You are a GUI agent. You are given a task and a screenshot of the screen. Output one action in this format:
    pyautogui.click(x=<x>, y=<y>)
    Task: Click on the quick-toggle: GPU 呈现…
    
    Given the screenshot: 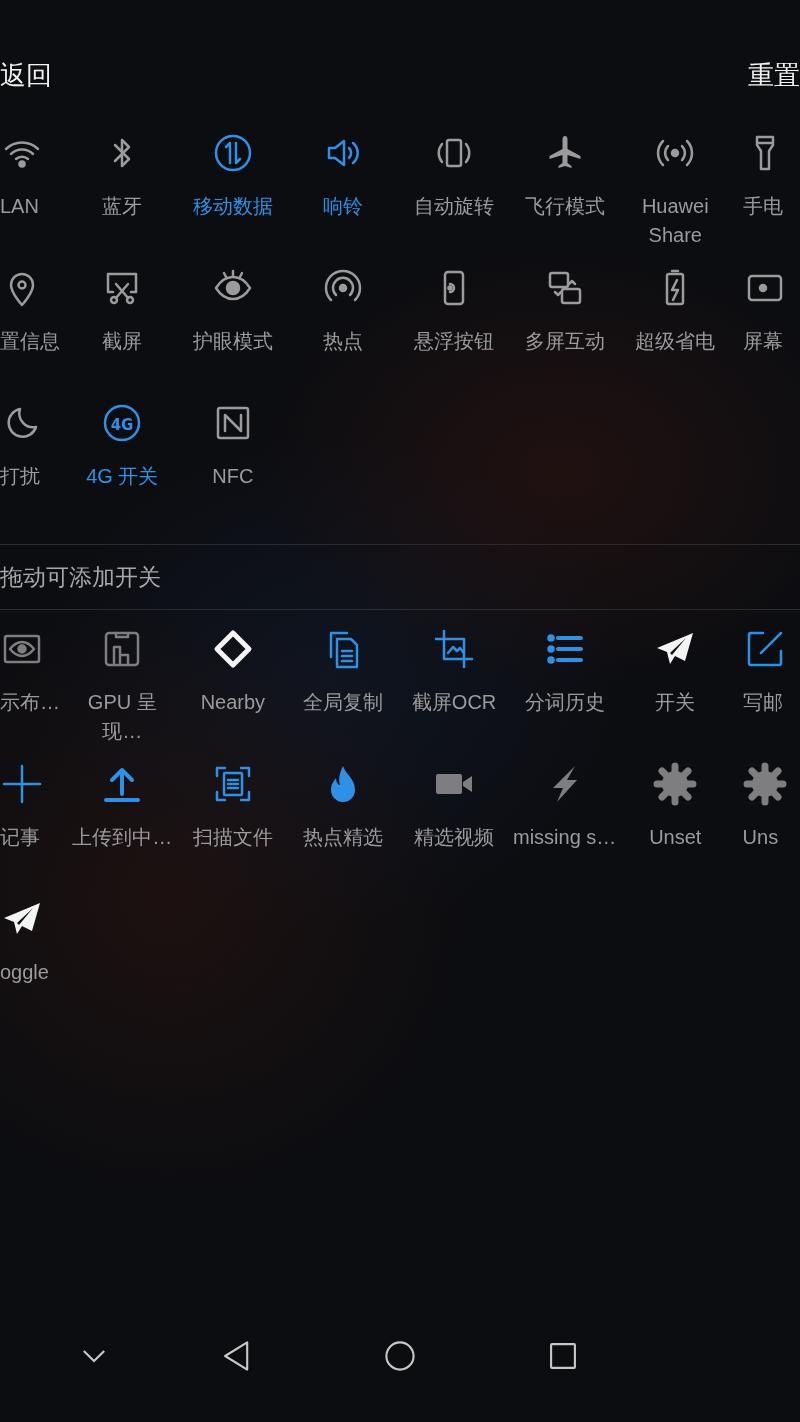 What is the action you would take?
    pyautogui.click(x=122, y=688)
    